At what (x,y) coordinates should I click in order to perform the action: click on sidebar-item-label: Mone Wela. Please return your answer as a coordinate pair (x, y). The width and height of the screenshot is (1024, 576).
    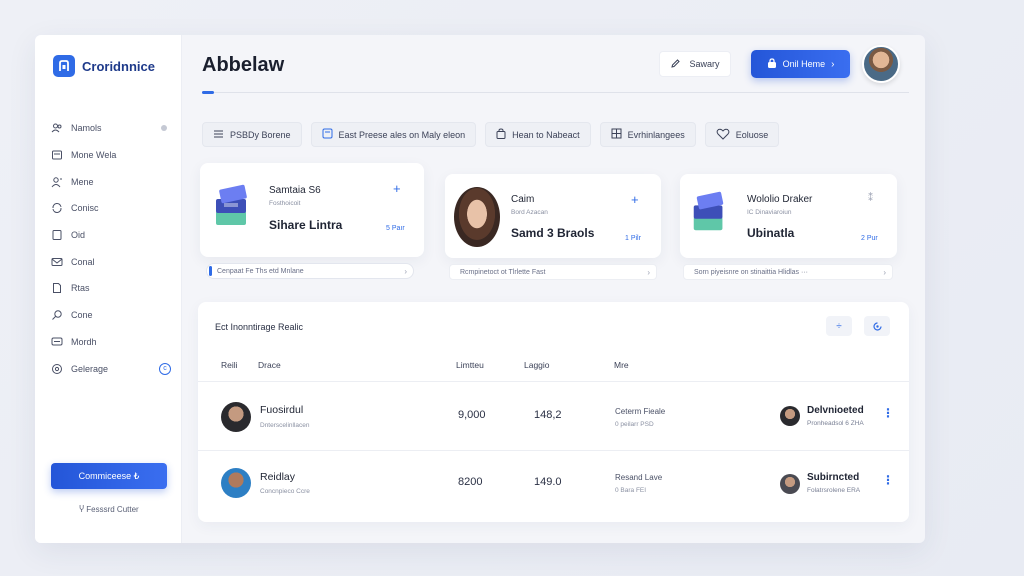
    Looking at the image, I should click on (94, 155).